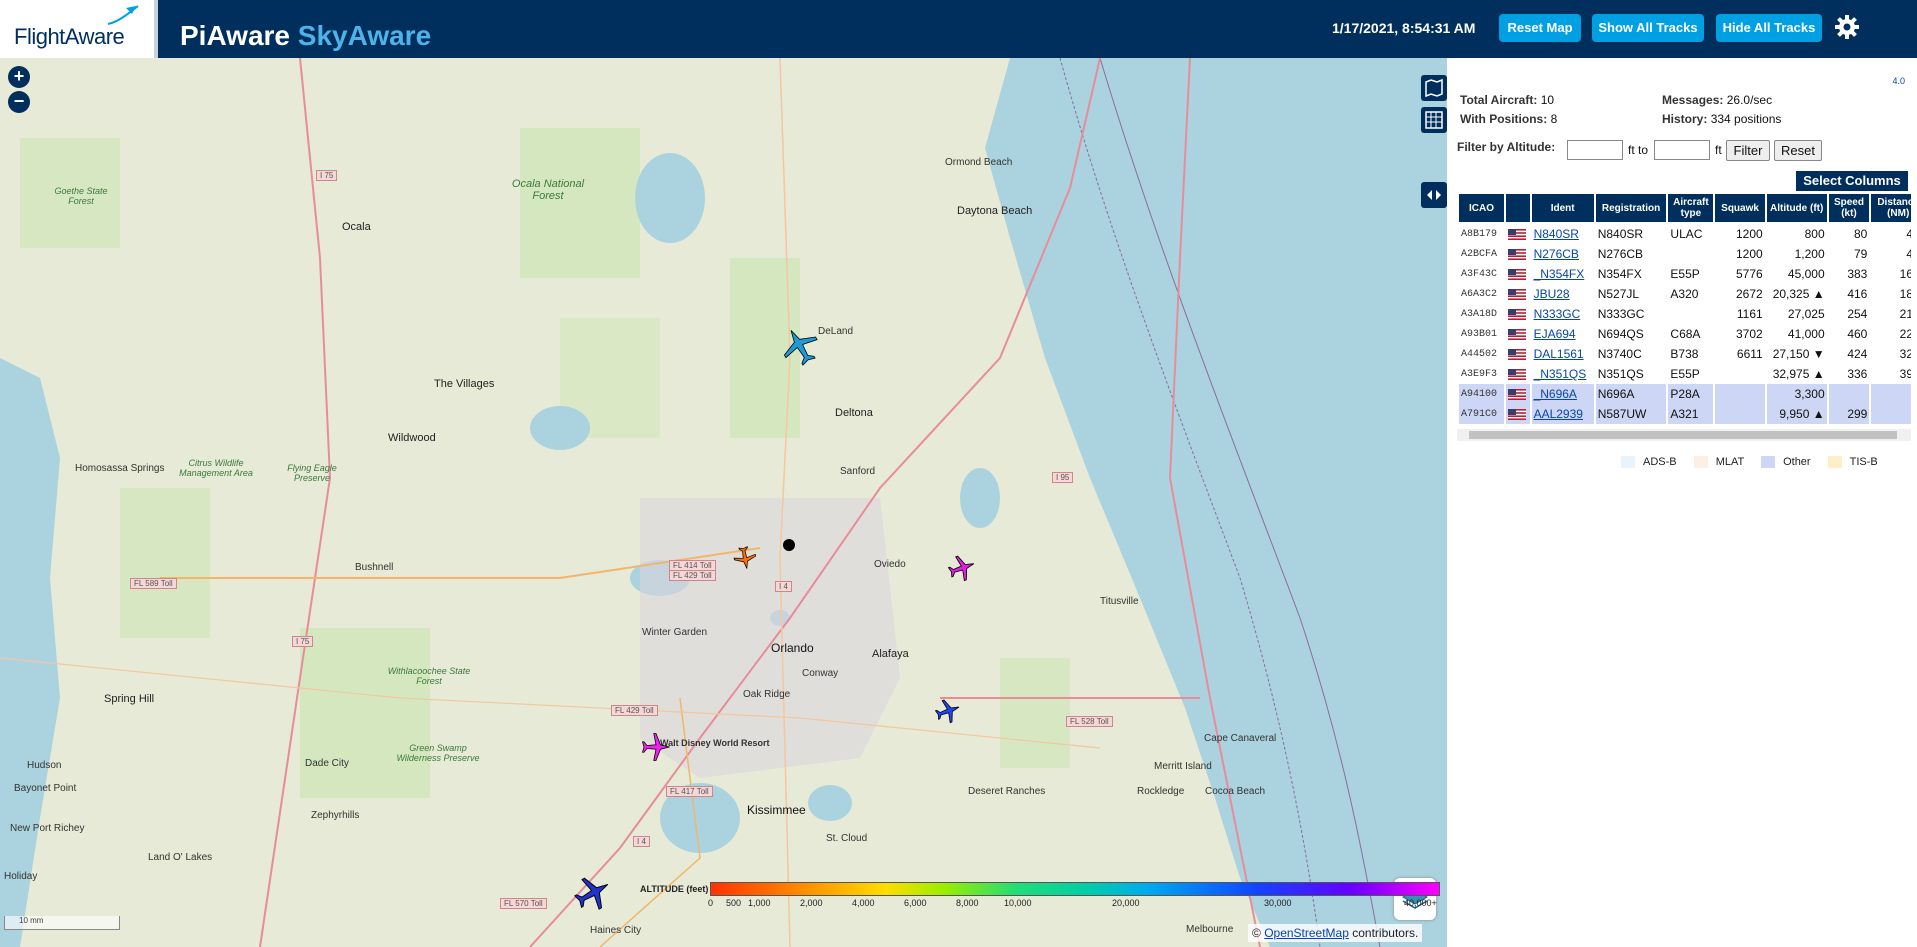 This screenshot has width=1917, height=947. I want to click on map-label-bayonet-point: Bayonet Point, so click(45, 788).